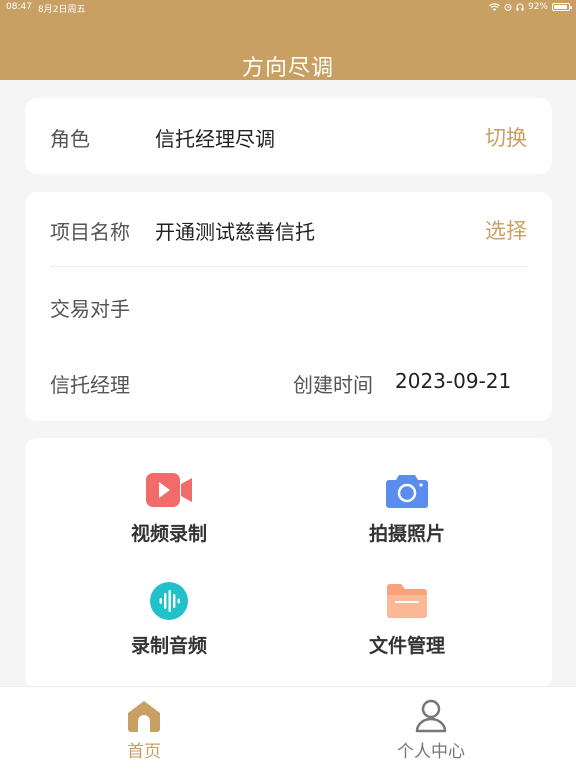  Describe the element at coordinates (215, 139) in the screenshot. I see `role-value: 信托经理尽调` at that location.